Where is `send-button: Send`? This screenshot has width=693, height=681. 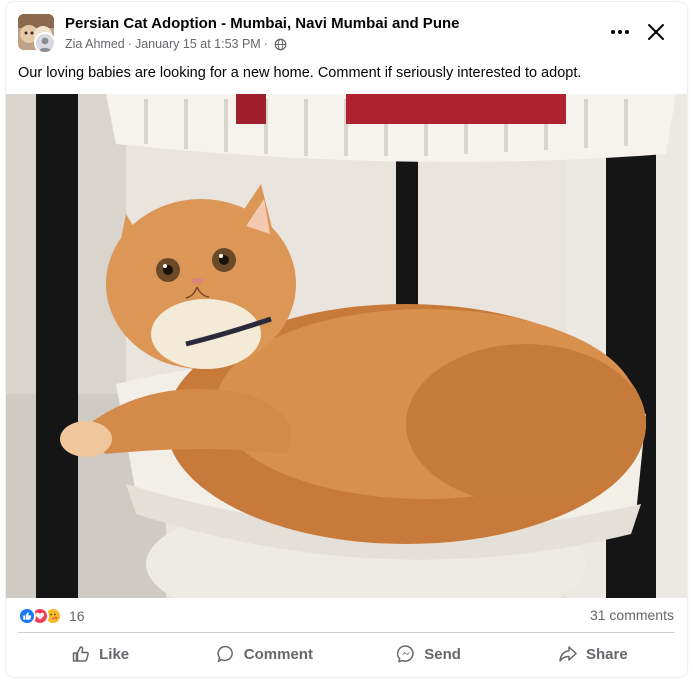 send-button: Send is located at coordinates (429, 654).